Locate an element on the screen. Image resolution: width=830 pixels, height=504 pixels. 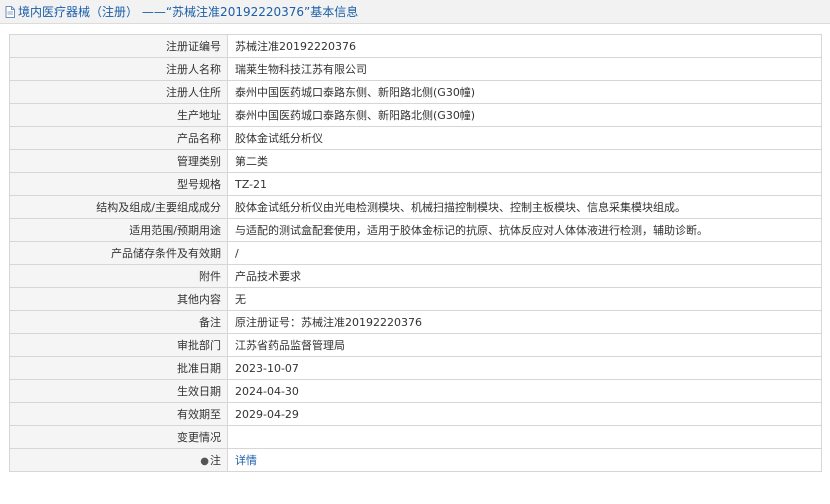
field-label: 其他内容 is located at coordinates (118, 299).